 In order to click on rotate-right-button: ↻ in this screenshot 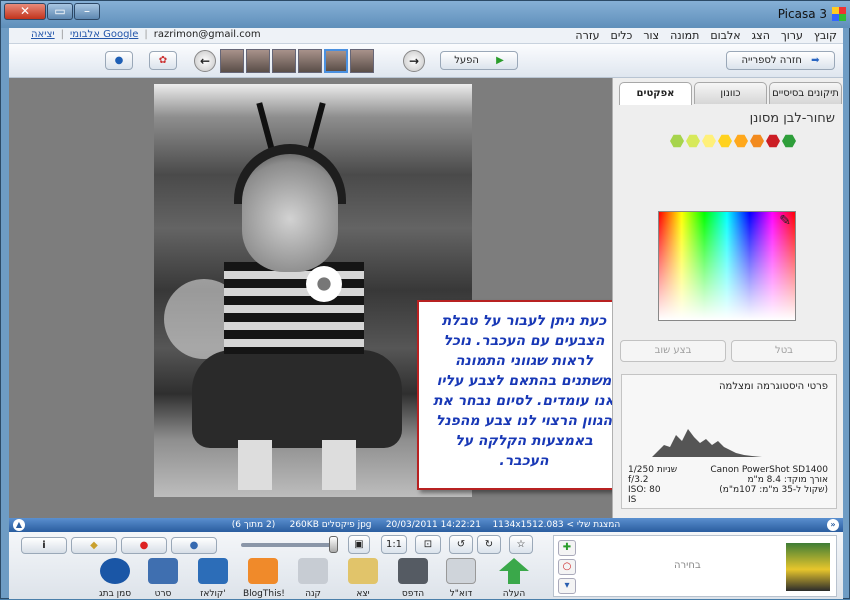, I will do `click(489, 544)`.